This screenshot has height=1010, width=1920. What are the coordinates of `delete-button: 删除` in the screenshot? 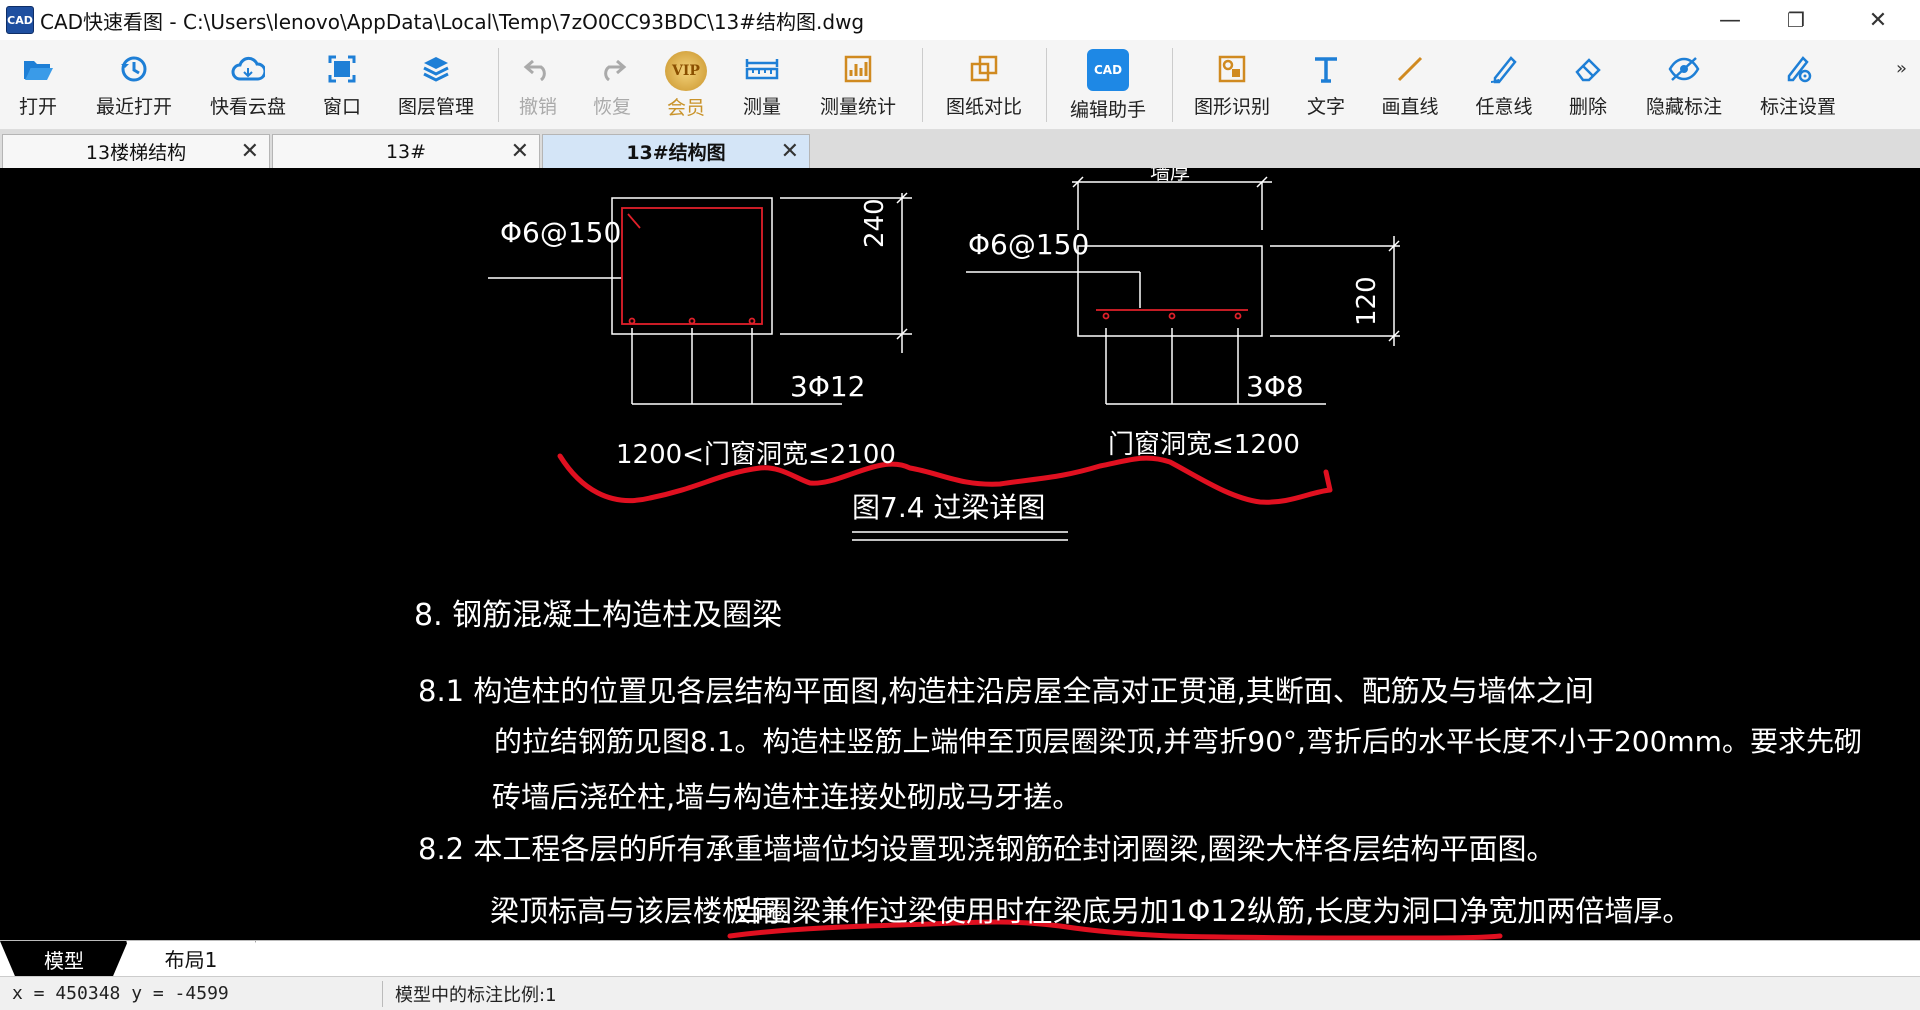 It's located at (1588, 85).